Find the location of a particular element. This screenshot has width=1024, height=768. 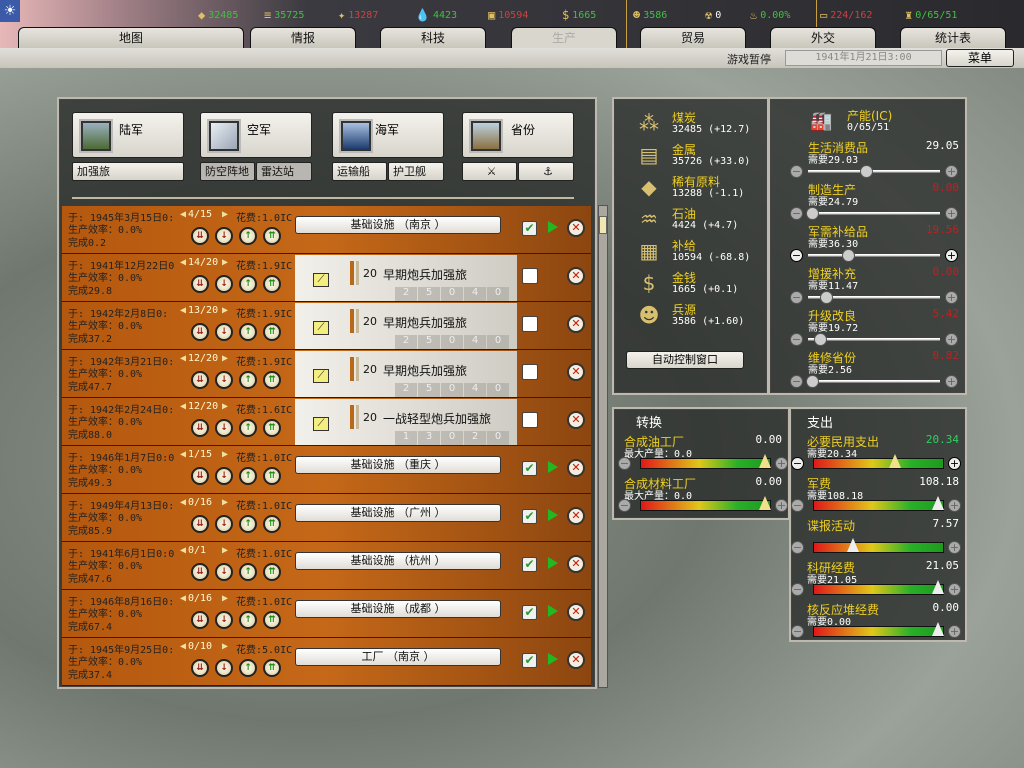

transport-button: 运输船 is located at coordinates (359, 171).